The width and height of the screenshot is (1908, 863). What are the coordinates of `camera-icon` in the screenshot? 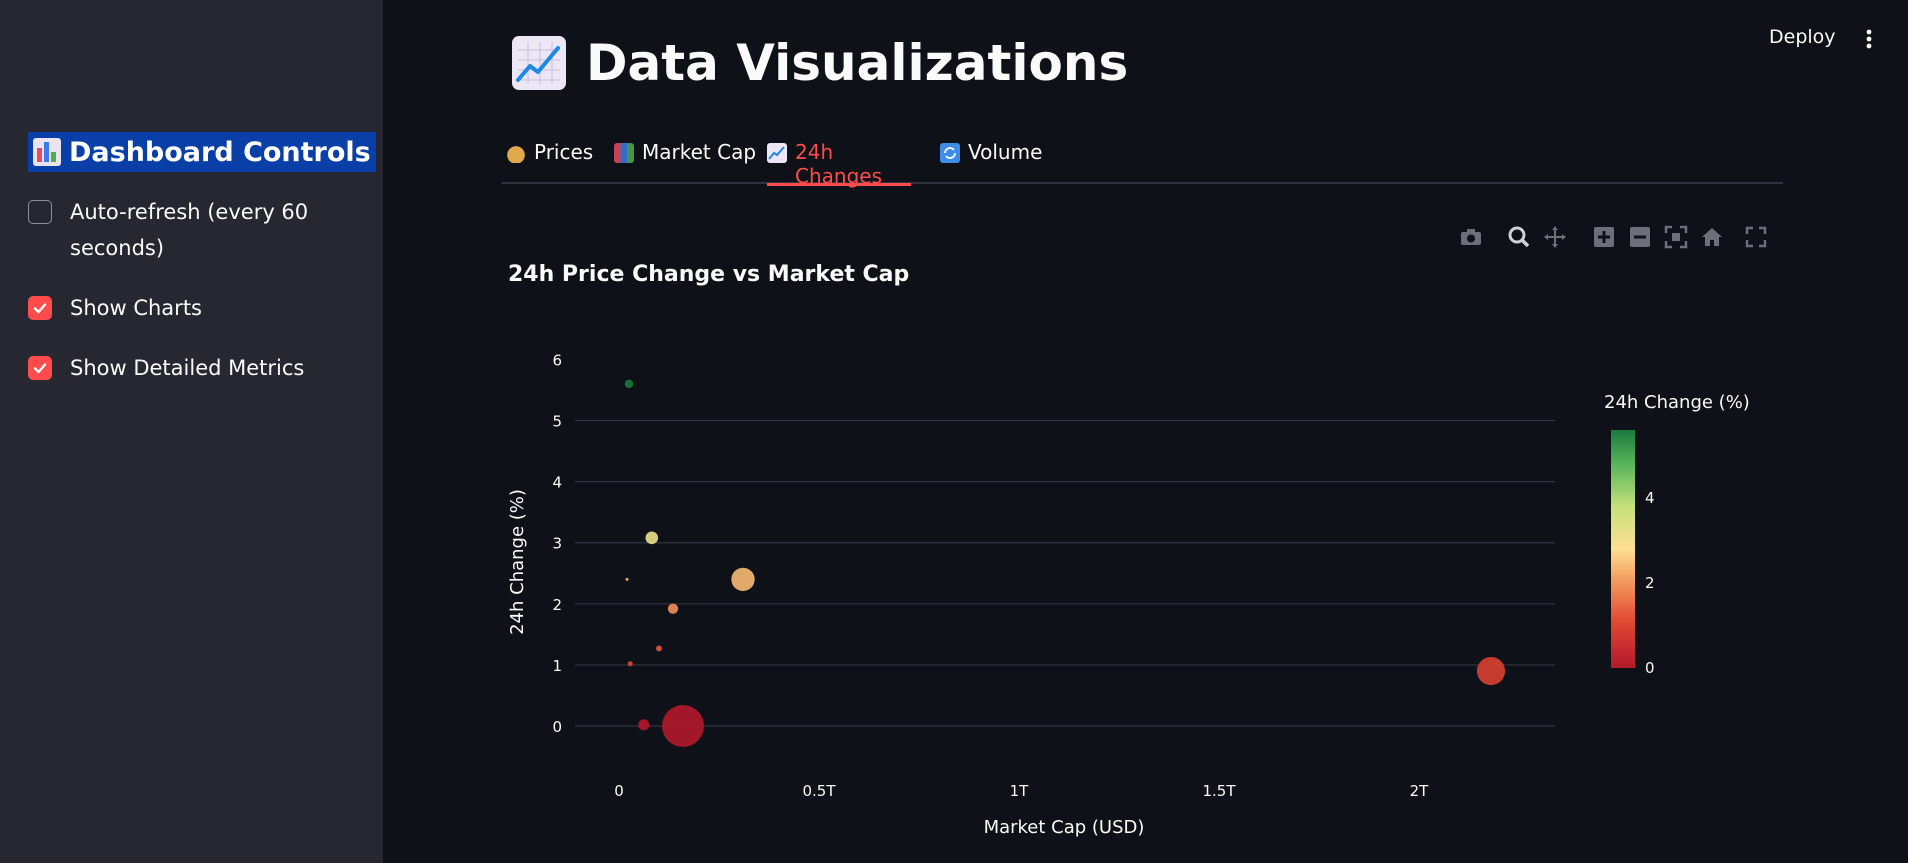 It's located at (1471, 237).